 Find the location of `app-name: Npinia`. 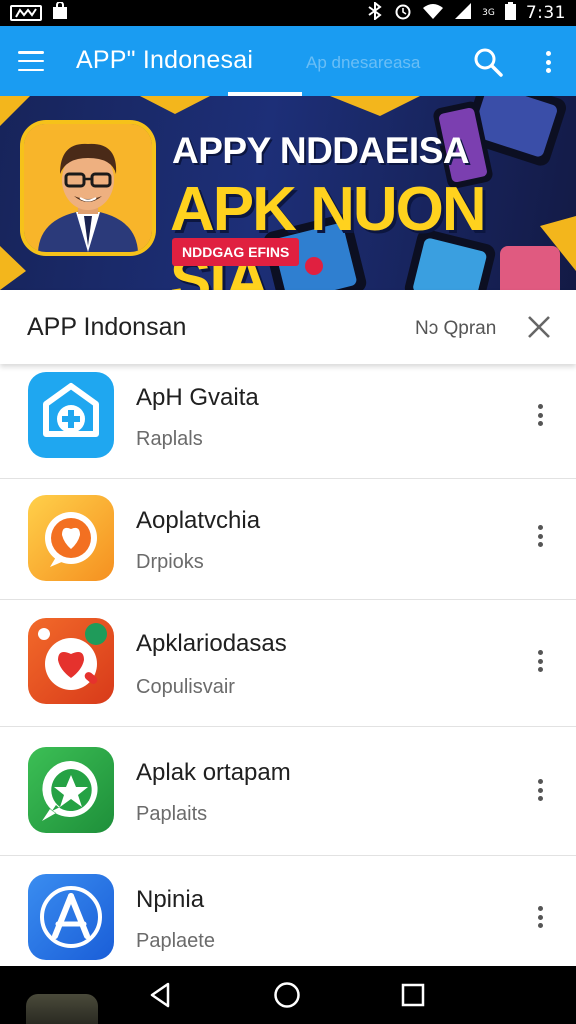

app-name: Npinia is located at coordinates (170, 899).